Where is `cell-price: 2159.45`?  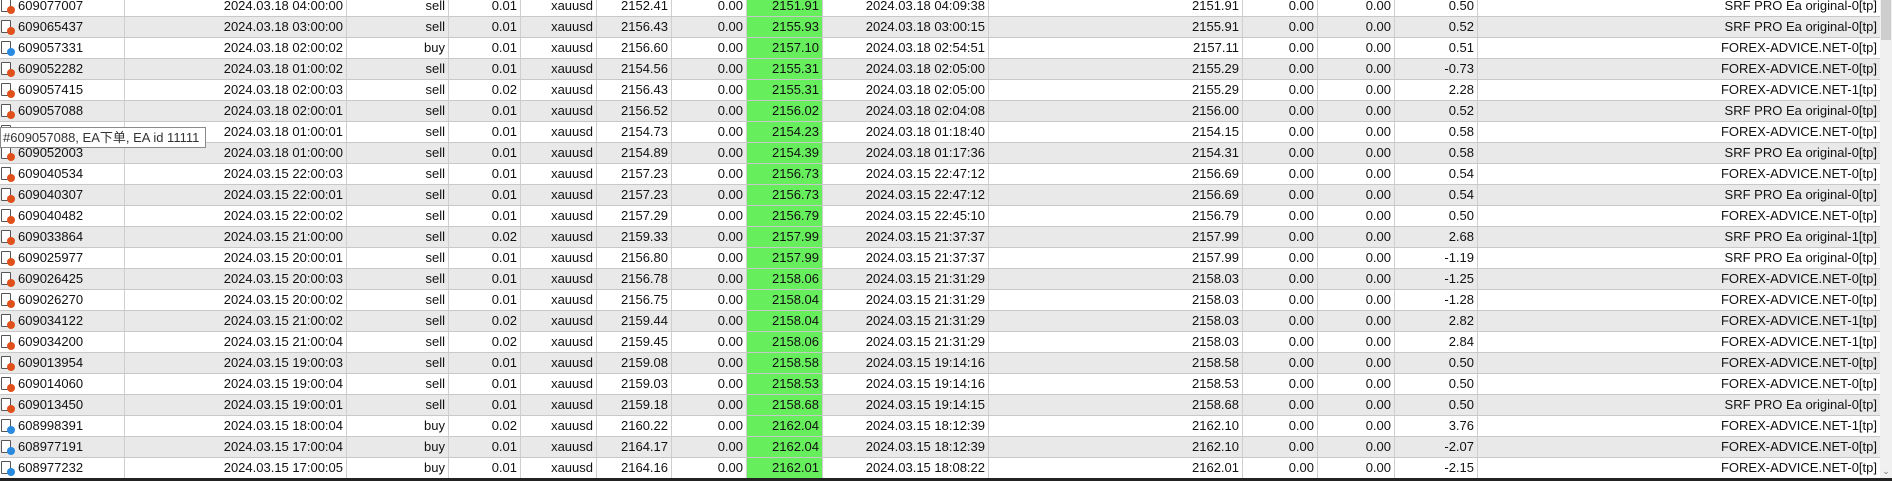
cell-price: 2159.45 is located at coordinates (634, 342).